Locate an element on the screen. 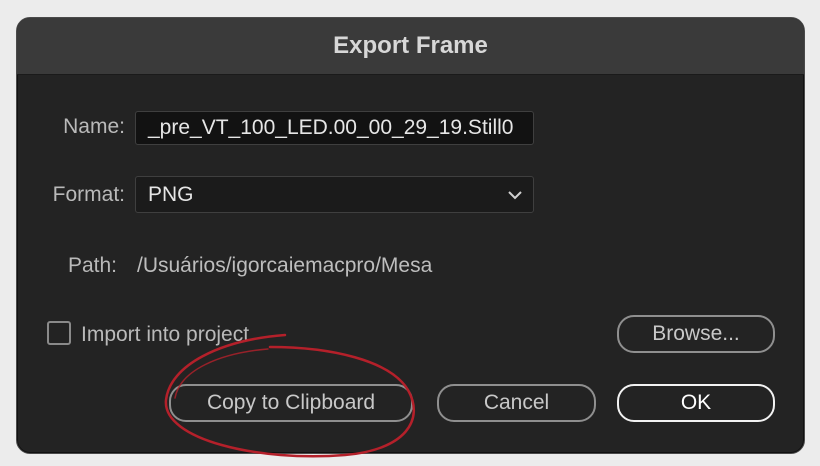 The image size is (820, 466). dialog-title: Export Frame is located at coordinates (410, 46).